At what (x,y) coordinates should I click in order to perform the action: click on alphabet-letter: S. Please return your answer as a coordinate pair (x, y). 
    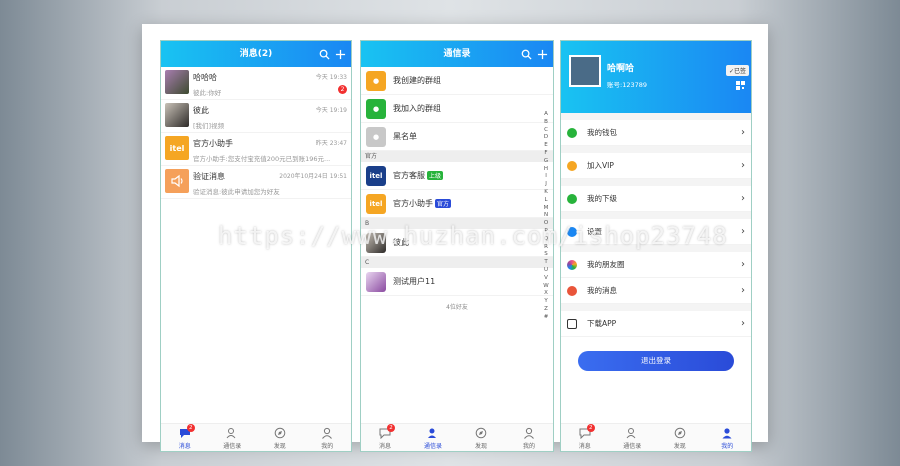
    Looking at the image, I should click on (546, 255).